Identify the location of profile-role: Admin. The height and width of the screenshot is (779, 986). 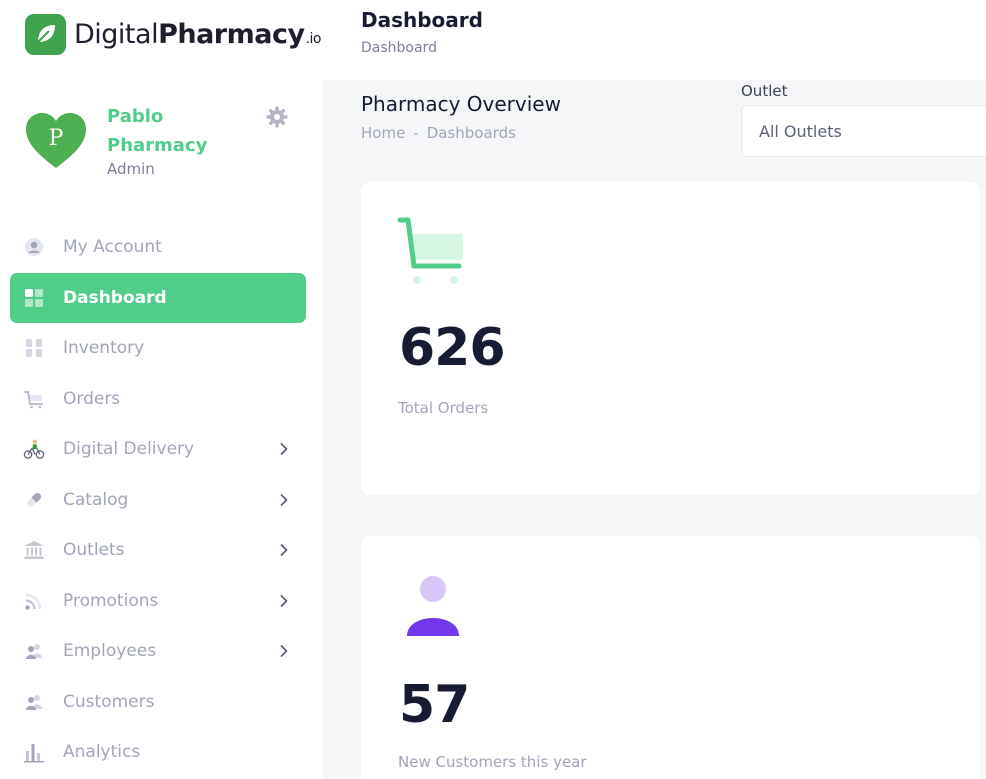
(131, 169).